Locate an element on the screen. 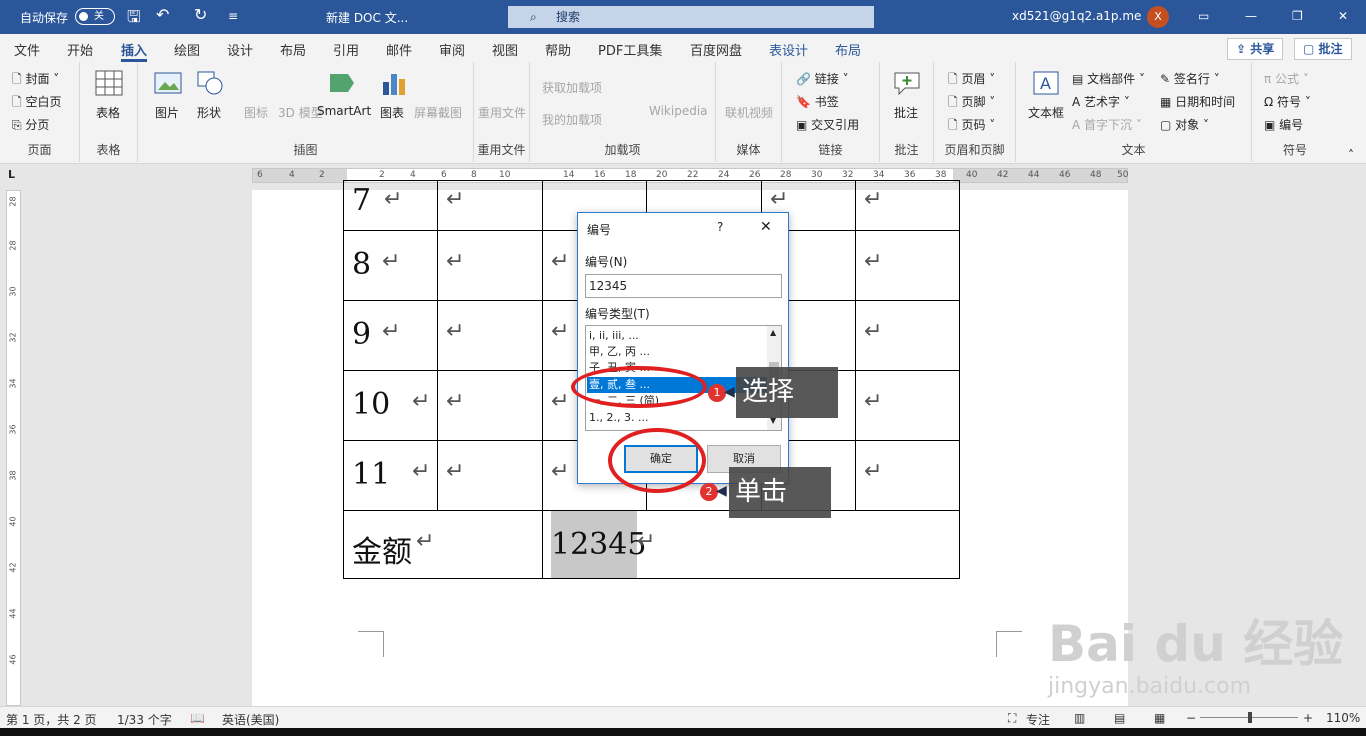 The height and width of the screenshot is (736, 1366). tab-mailings: 邮件 is located at coordinates (399, 49).